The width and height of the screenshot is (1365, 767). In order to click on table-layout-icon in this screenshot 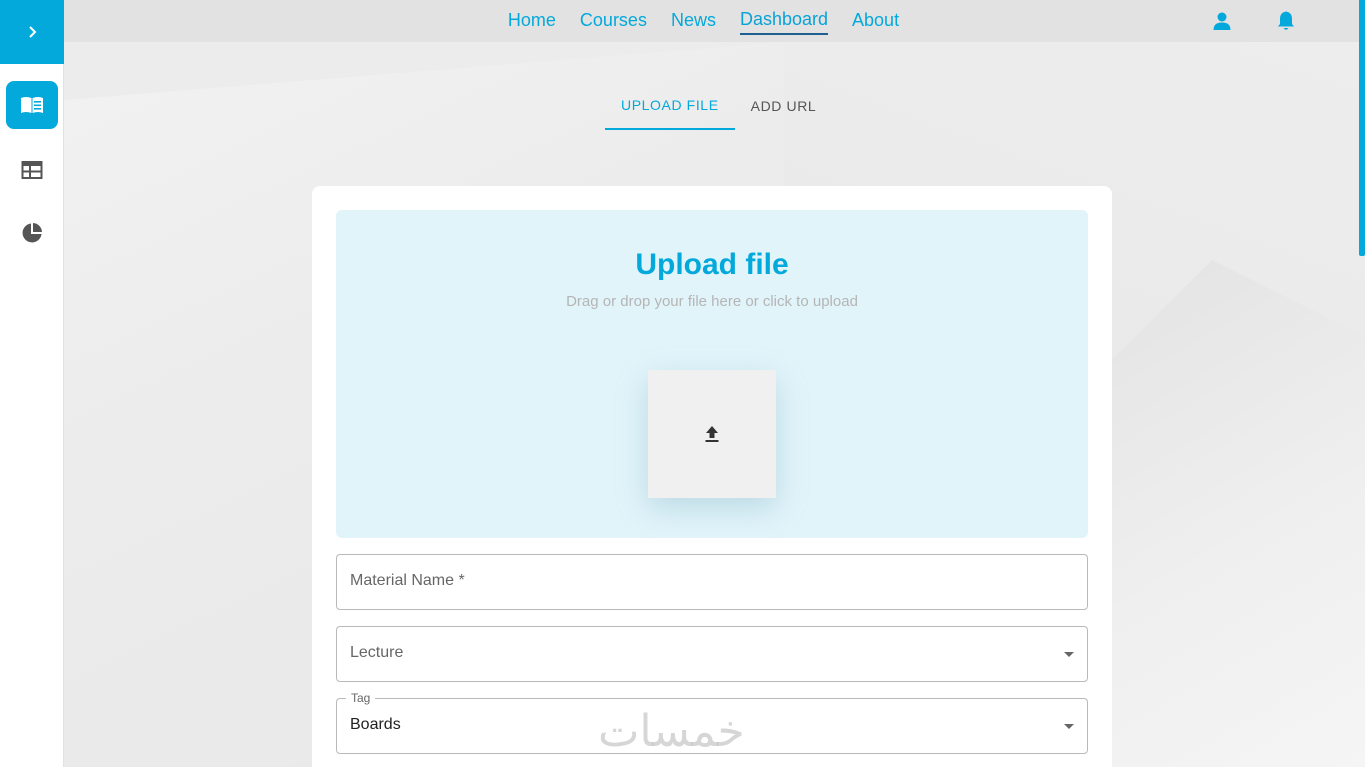, I will do `click(32, 170)`.